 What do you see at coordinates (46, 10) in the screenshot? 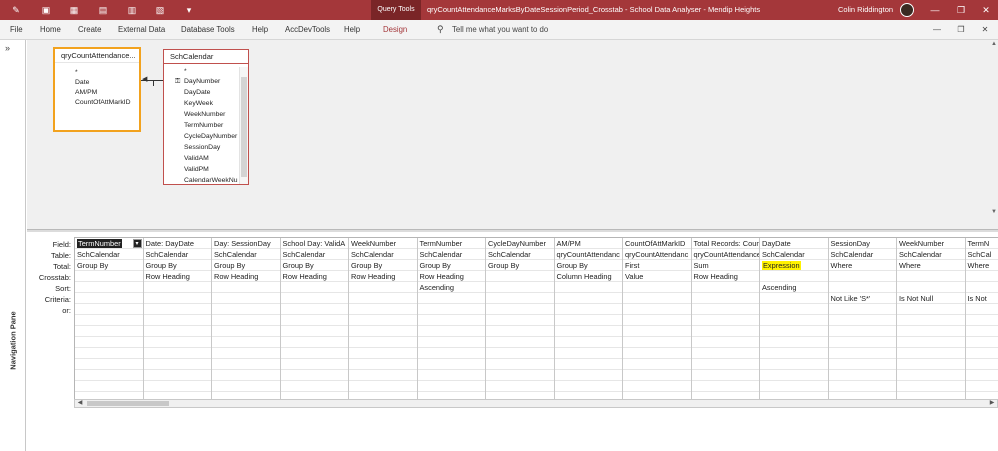
I see `save-icon: ▣` at bounding box center [46, 10].